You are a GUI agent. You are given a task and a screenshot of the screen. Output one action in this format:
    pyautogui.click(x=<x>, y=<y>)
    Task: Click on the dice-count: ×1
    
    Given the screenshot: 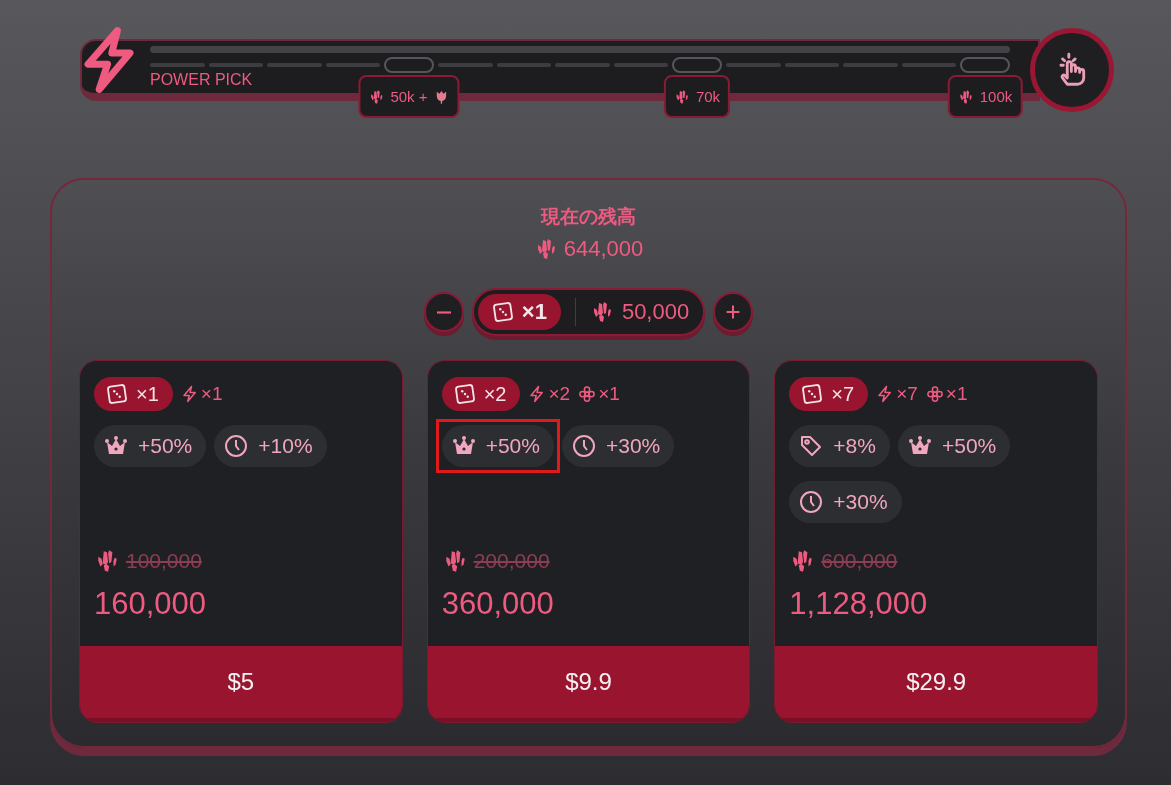 What is the action you would take?
    pyautogui.click(x=133, y=394)
    